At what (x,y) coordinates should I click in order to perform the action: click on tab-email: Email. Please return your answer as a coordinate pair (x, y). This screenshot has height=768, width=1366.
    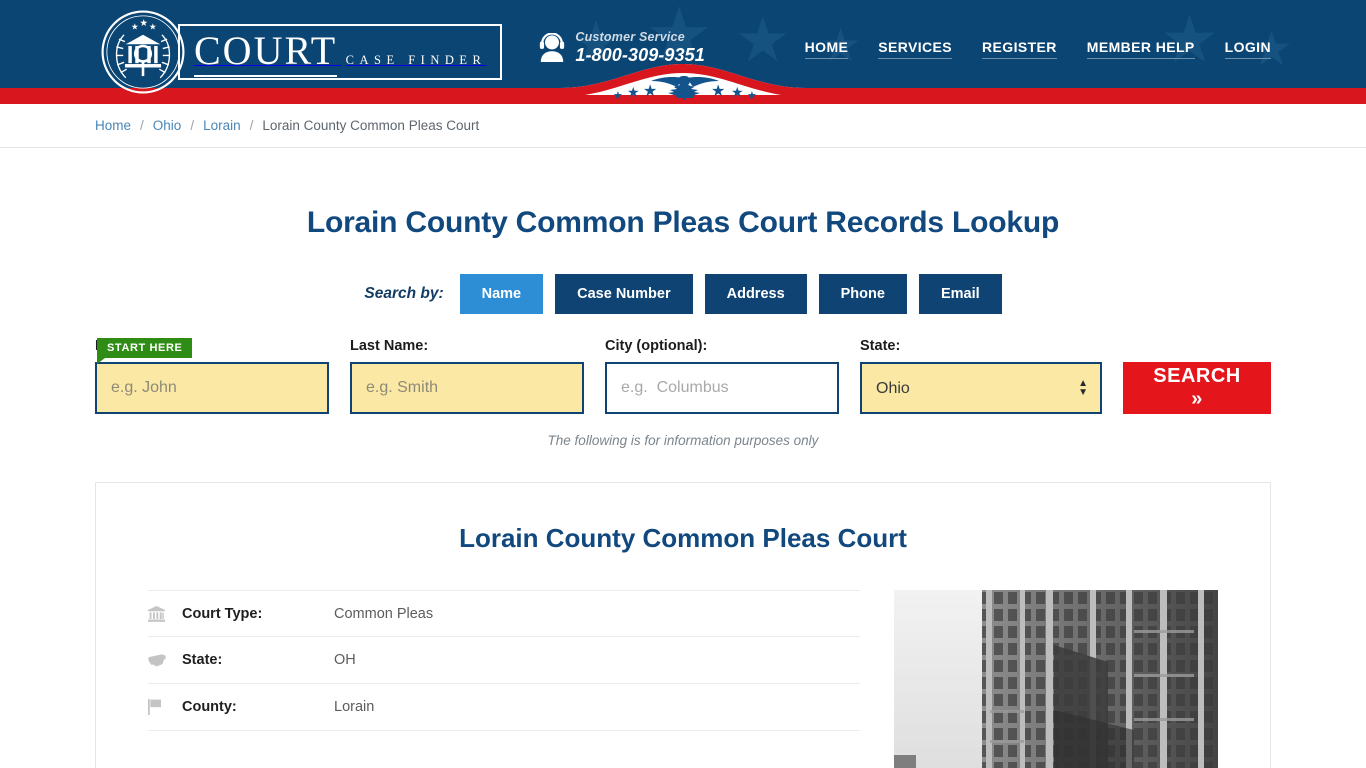
    Looking at the image, I should click on (960, 294).